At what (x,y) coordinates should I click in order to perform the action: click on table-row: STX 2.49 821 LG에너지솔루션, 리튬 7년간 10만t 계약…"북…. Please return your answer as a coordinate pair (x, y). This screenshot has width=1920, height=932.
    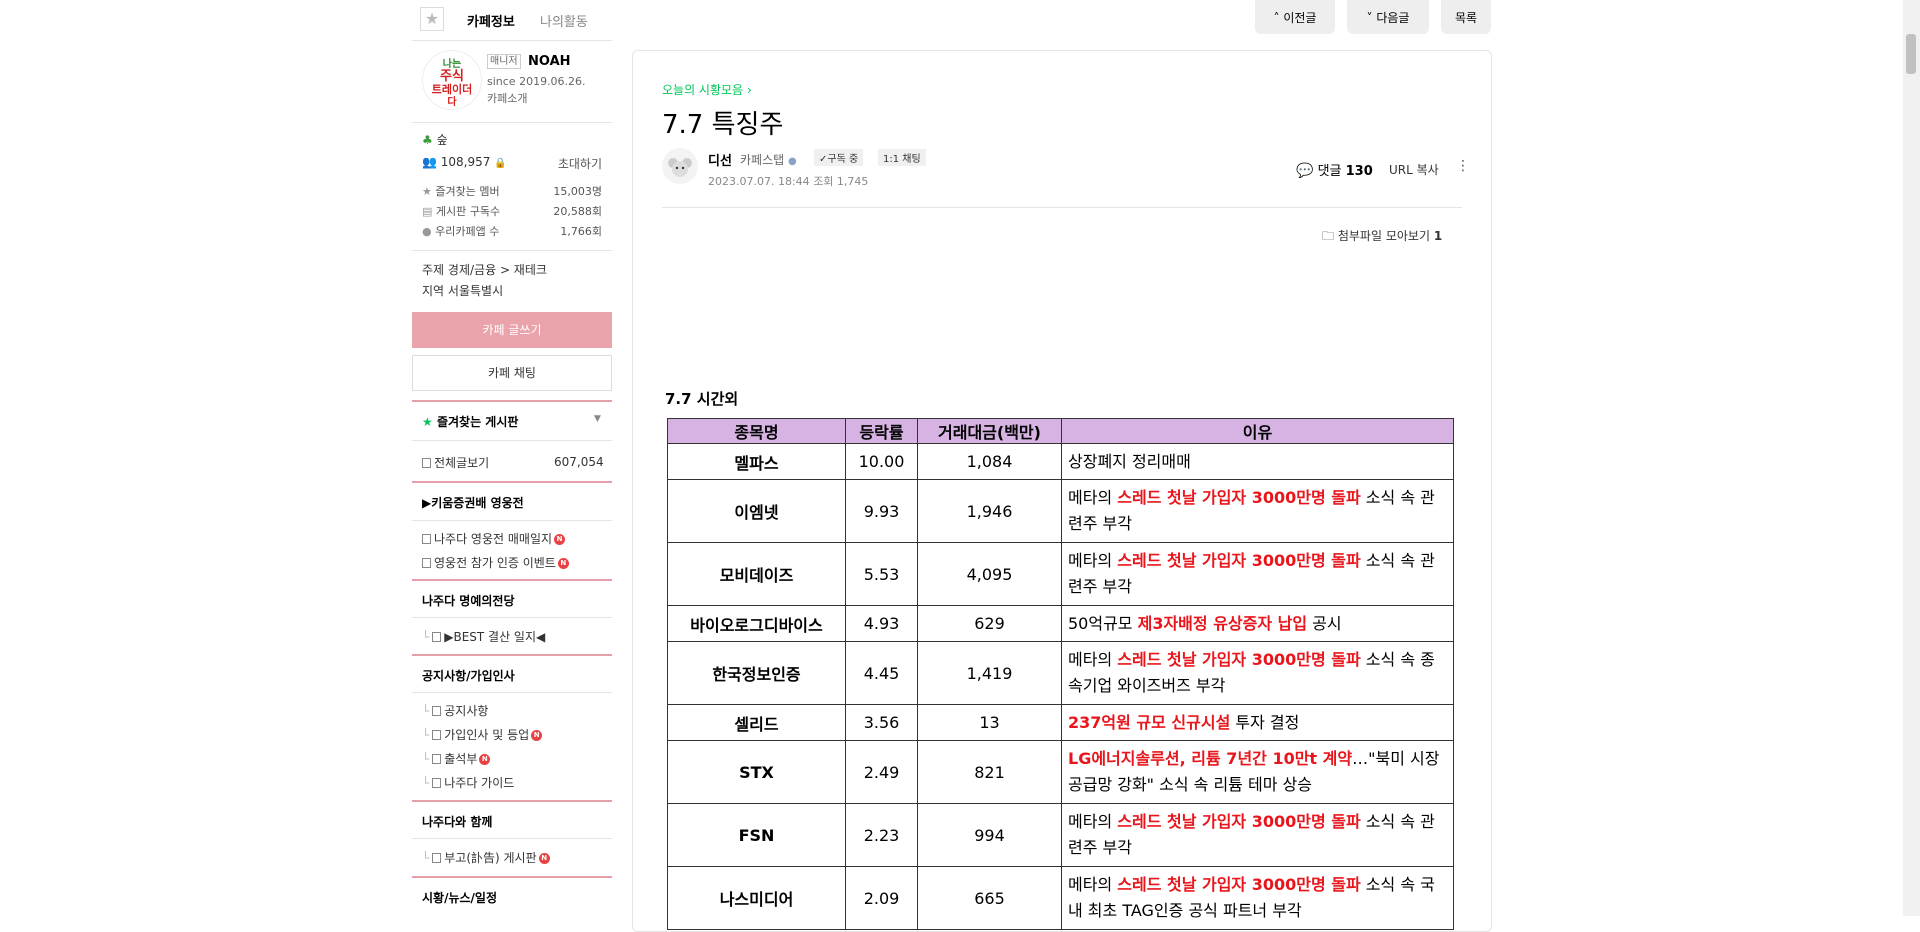
    Looking at the image, I should click on (1060, 772).